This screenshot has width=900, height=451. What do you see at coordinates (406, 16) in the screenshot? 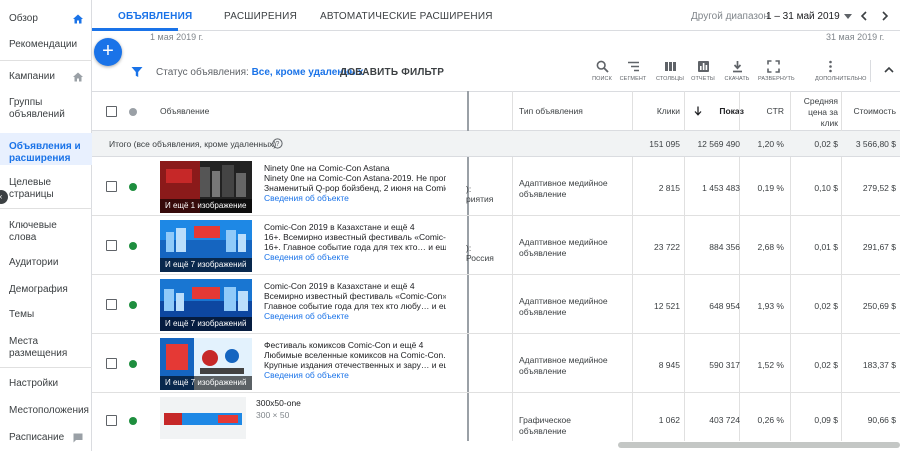
I see `tab-auto-extensions: АВТОМАТИЧЕСКИЕ РАСШИРЕНИЯ` at bounding box center [406, 16].